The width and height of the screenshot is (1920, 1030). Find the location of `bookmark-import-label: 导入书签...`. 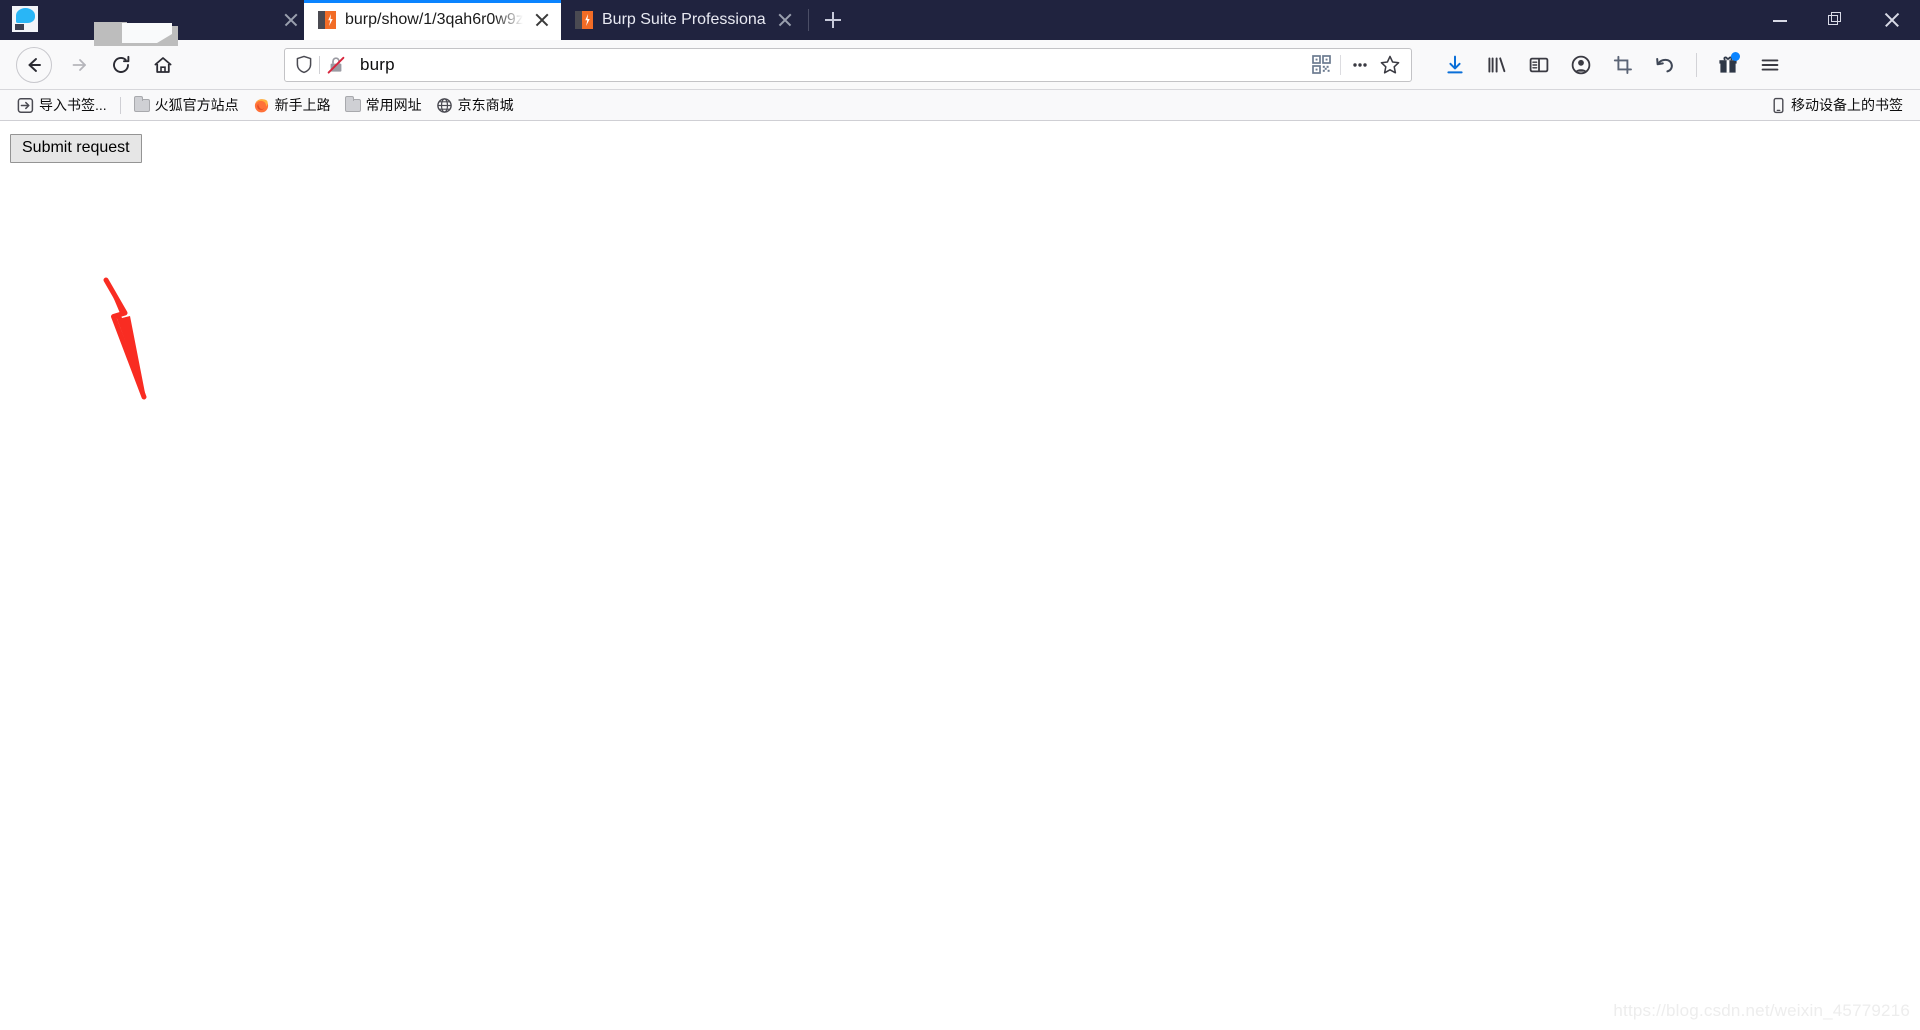

bookmark-import-label: 导入书签... is located at coordinates (73, 105).